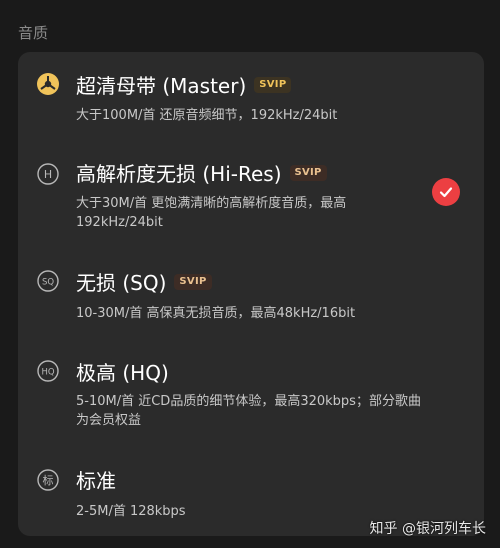 The width and height of the screenshot is (500, 548). Describe the element at coordinates (179, 174) in the screenshot. I see `option-title-text: 高解析度无损 (Hi-Res)` at that location.